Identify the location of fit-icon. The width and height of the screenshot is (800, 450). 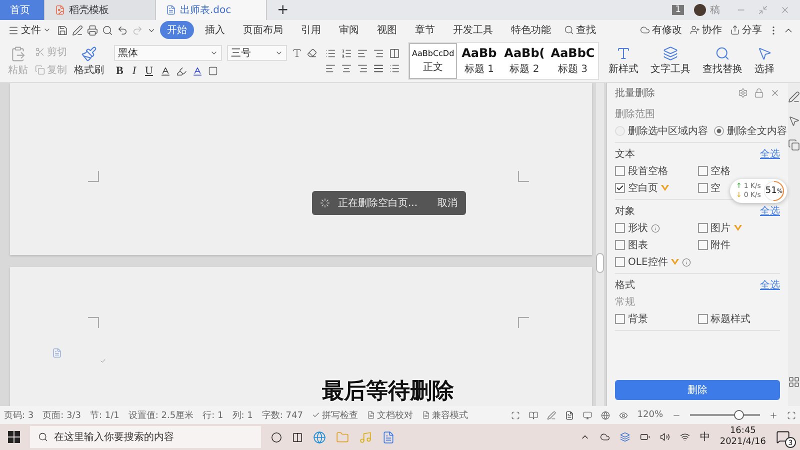
(791, 415).